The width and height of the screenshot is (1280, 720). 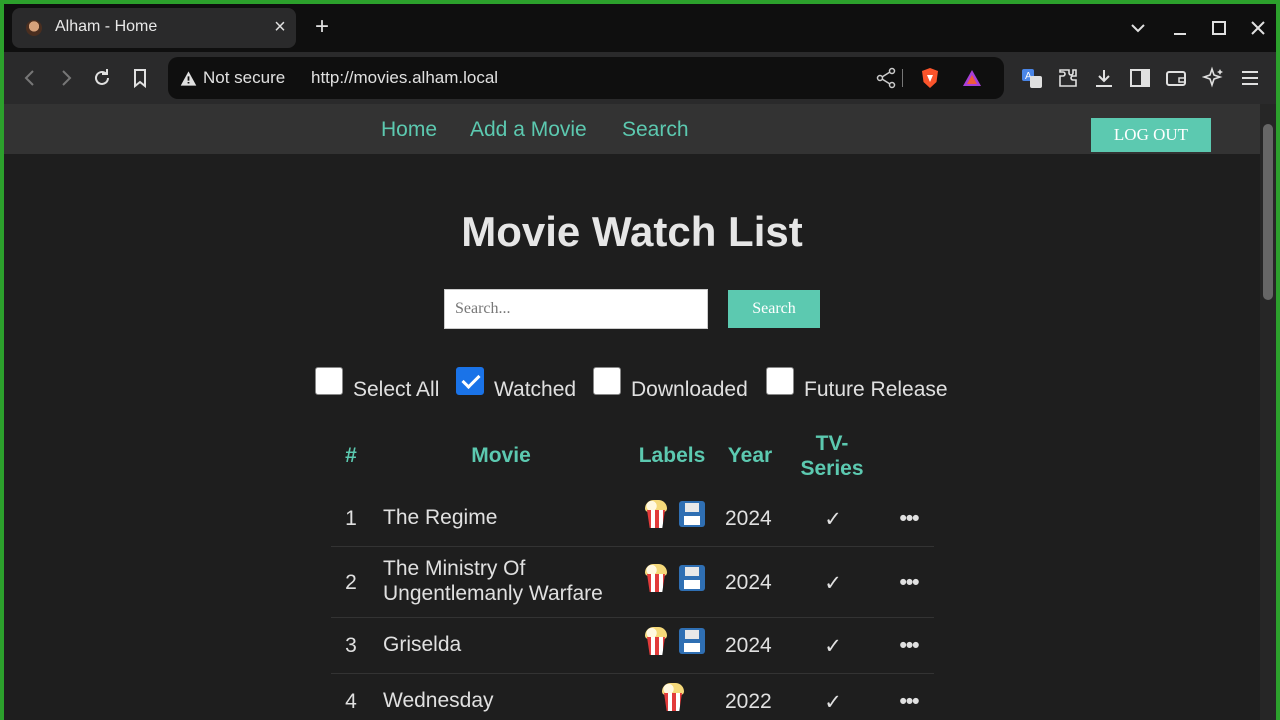 I want to click on scrollbar-thumb, so click(x=1268, y=212).